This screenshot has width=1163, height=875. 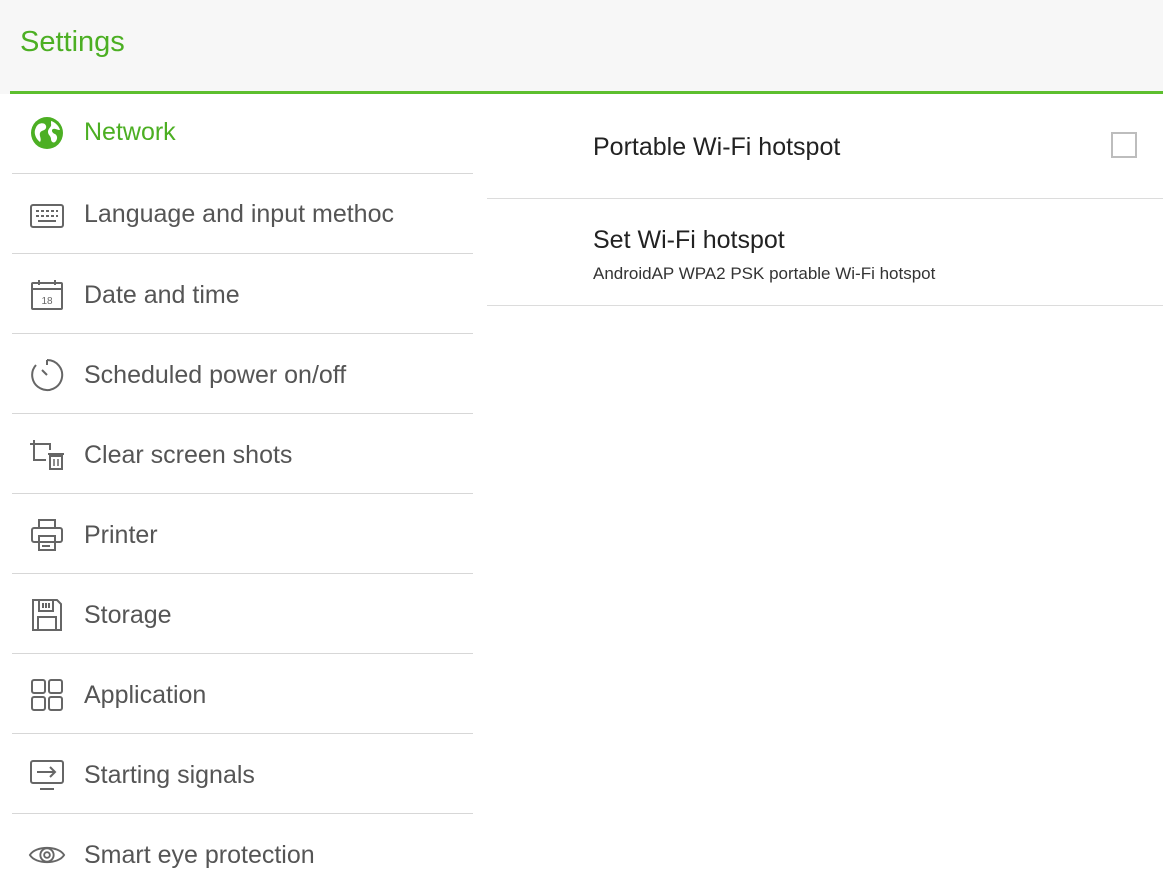 What do you see at coordinates (47, 375) in the screenshot?
I see `timer-icon` at bounding box center [47, 375].